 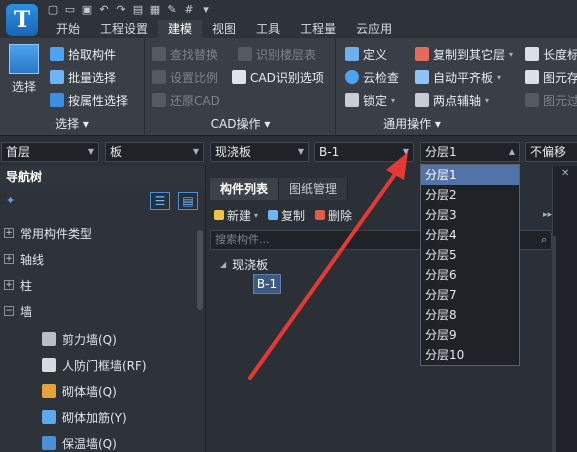 What do you see at coordinates (364, 152) in the screenshot?
I see `component-select: B-1 ▼` at bounding box center [364, 152].